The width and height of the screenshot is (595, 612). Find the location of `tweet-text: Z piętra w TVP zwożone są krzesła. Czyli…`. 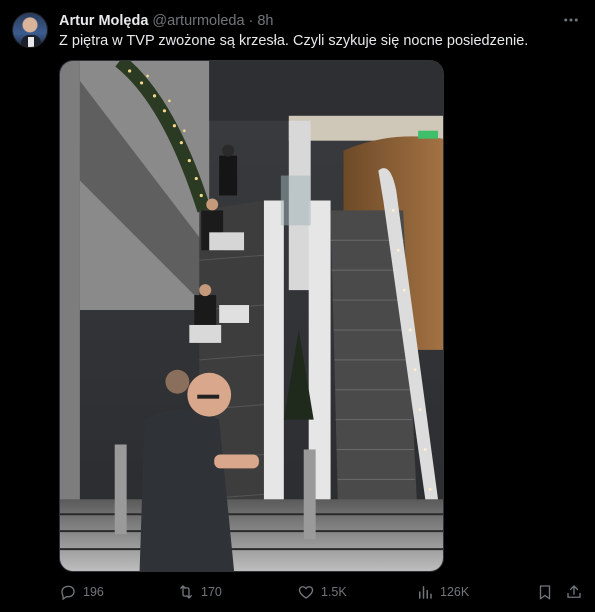

tweet-text: Z piętra w TVP zwożone są krzesła. Czyli… is located at coordinates (294, 41).